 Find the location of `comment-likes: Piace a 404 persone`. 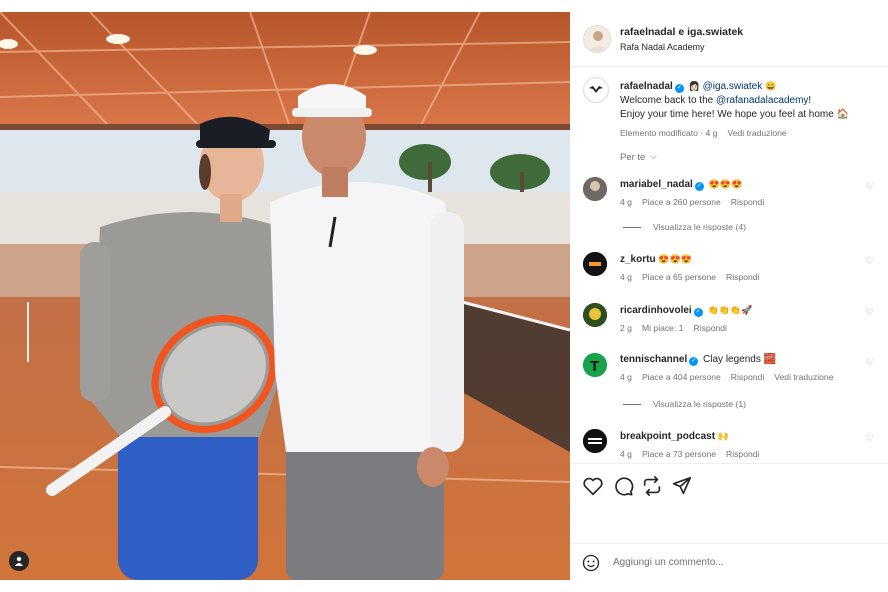

comment-likes: Piace a 404 persone is located at coordinates (681, 377).